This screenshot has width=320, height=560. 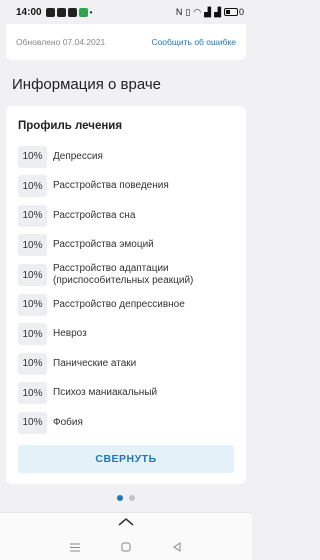 What do you see at coordinates (126, 423) in the screenshot?
I see `list-item: 10% Фобия` at bounding box center [126, 423].